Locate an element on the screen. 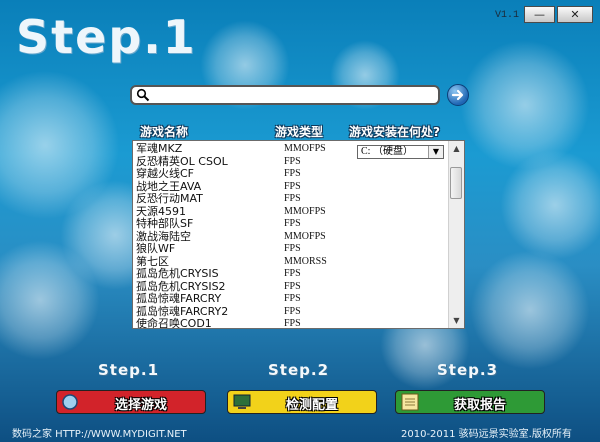 This screenshot has width=600, height=442. game-row: 孤岛惊魂FARCRY FPS is located at coordinates (291, 299).